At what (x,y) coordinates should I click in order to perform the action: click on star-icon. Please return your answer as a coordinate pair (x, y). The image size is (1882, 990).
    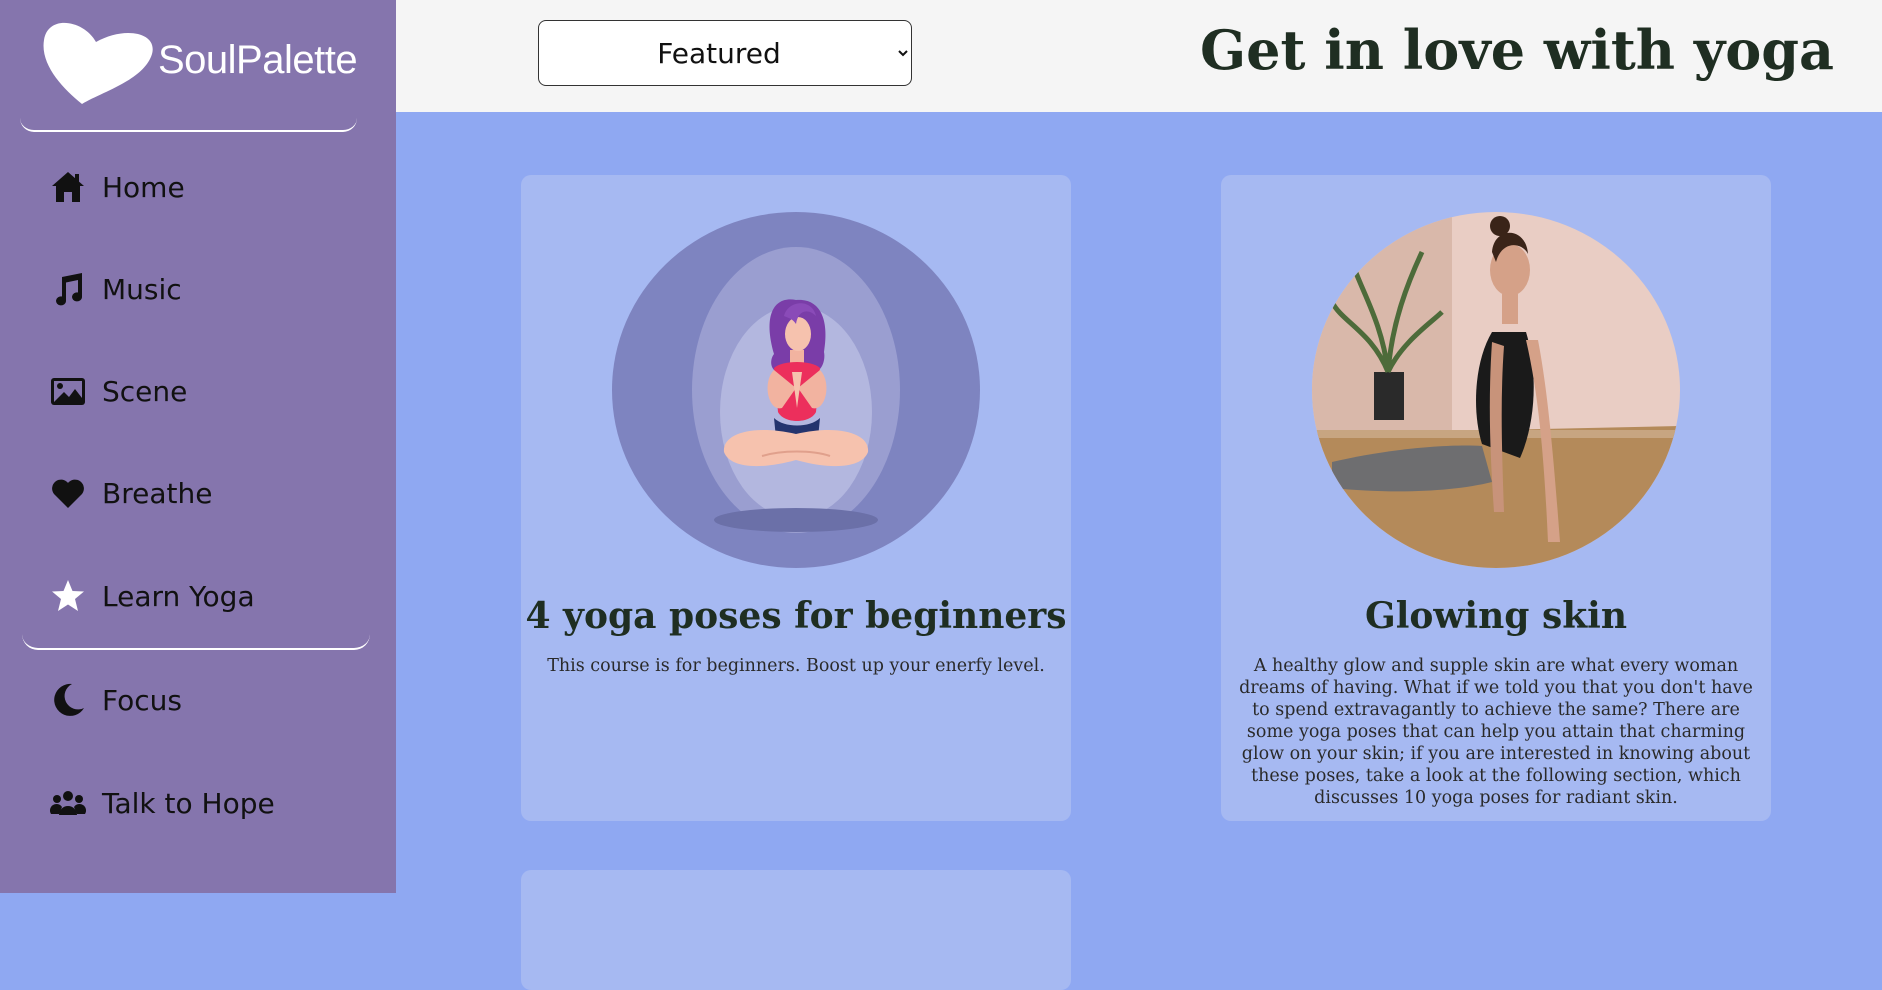
    Looking at the image, I should click on (68, 596).